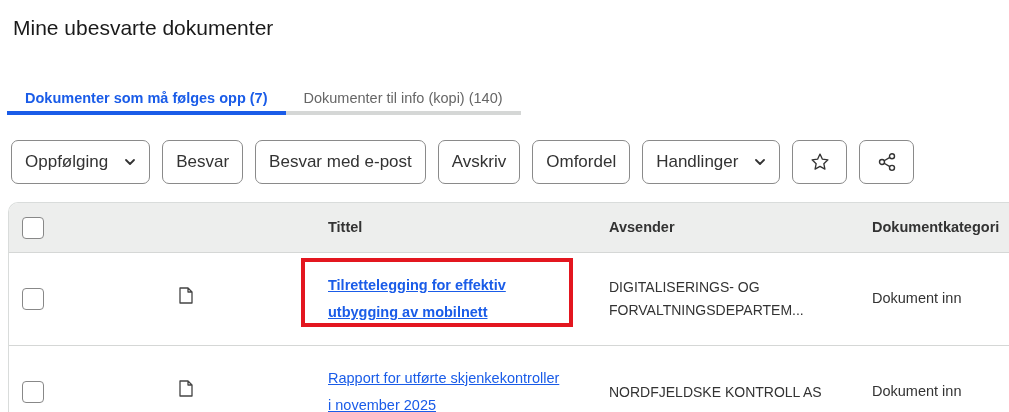 The image size is (1009, 412). What do you see at coordinates (445, 388) in the screenshot?
I see `document-title-link: Rapport for utførte skjenkekontroller i november 2025` at bounding box center [445, 388].